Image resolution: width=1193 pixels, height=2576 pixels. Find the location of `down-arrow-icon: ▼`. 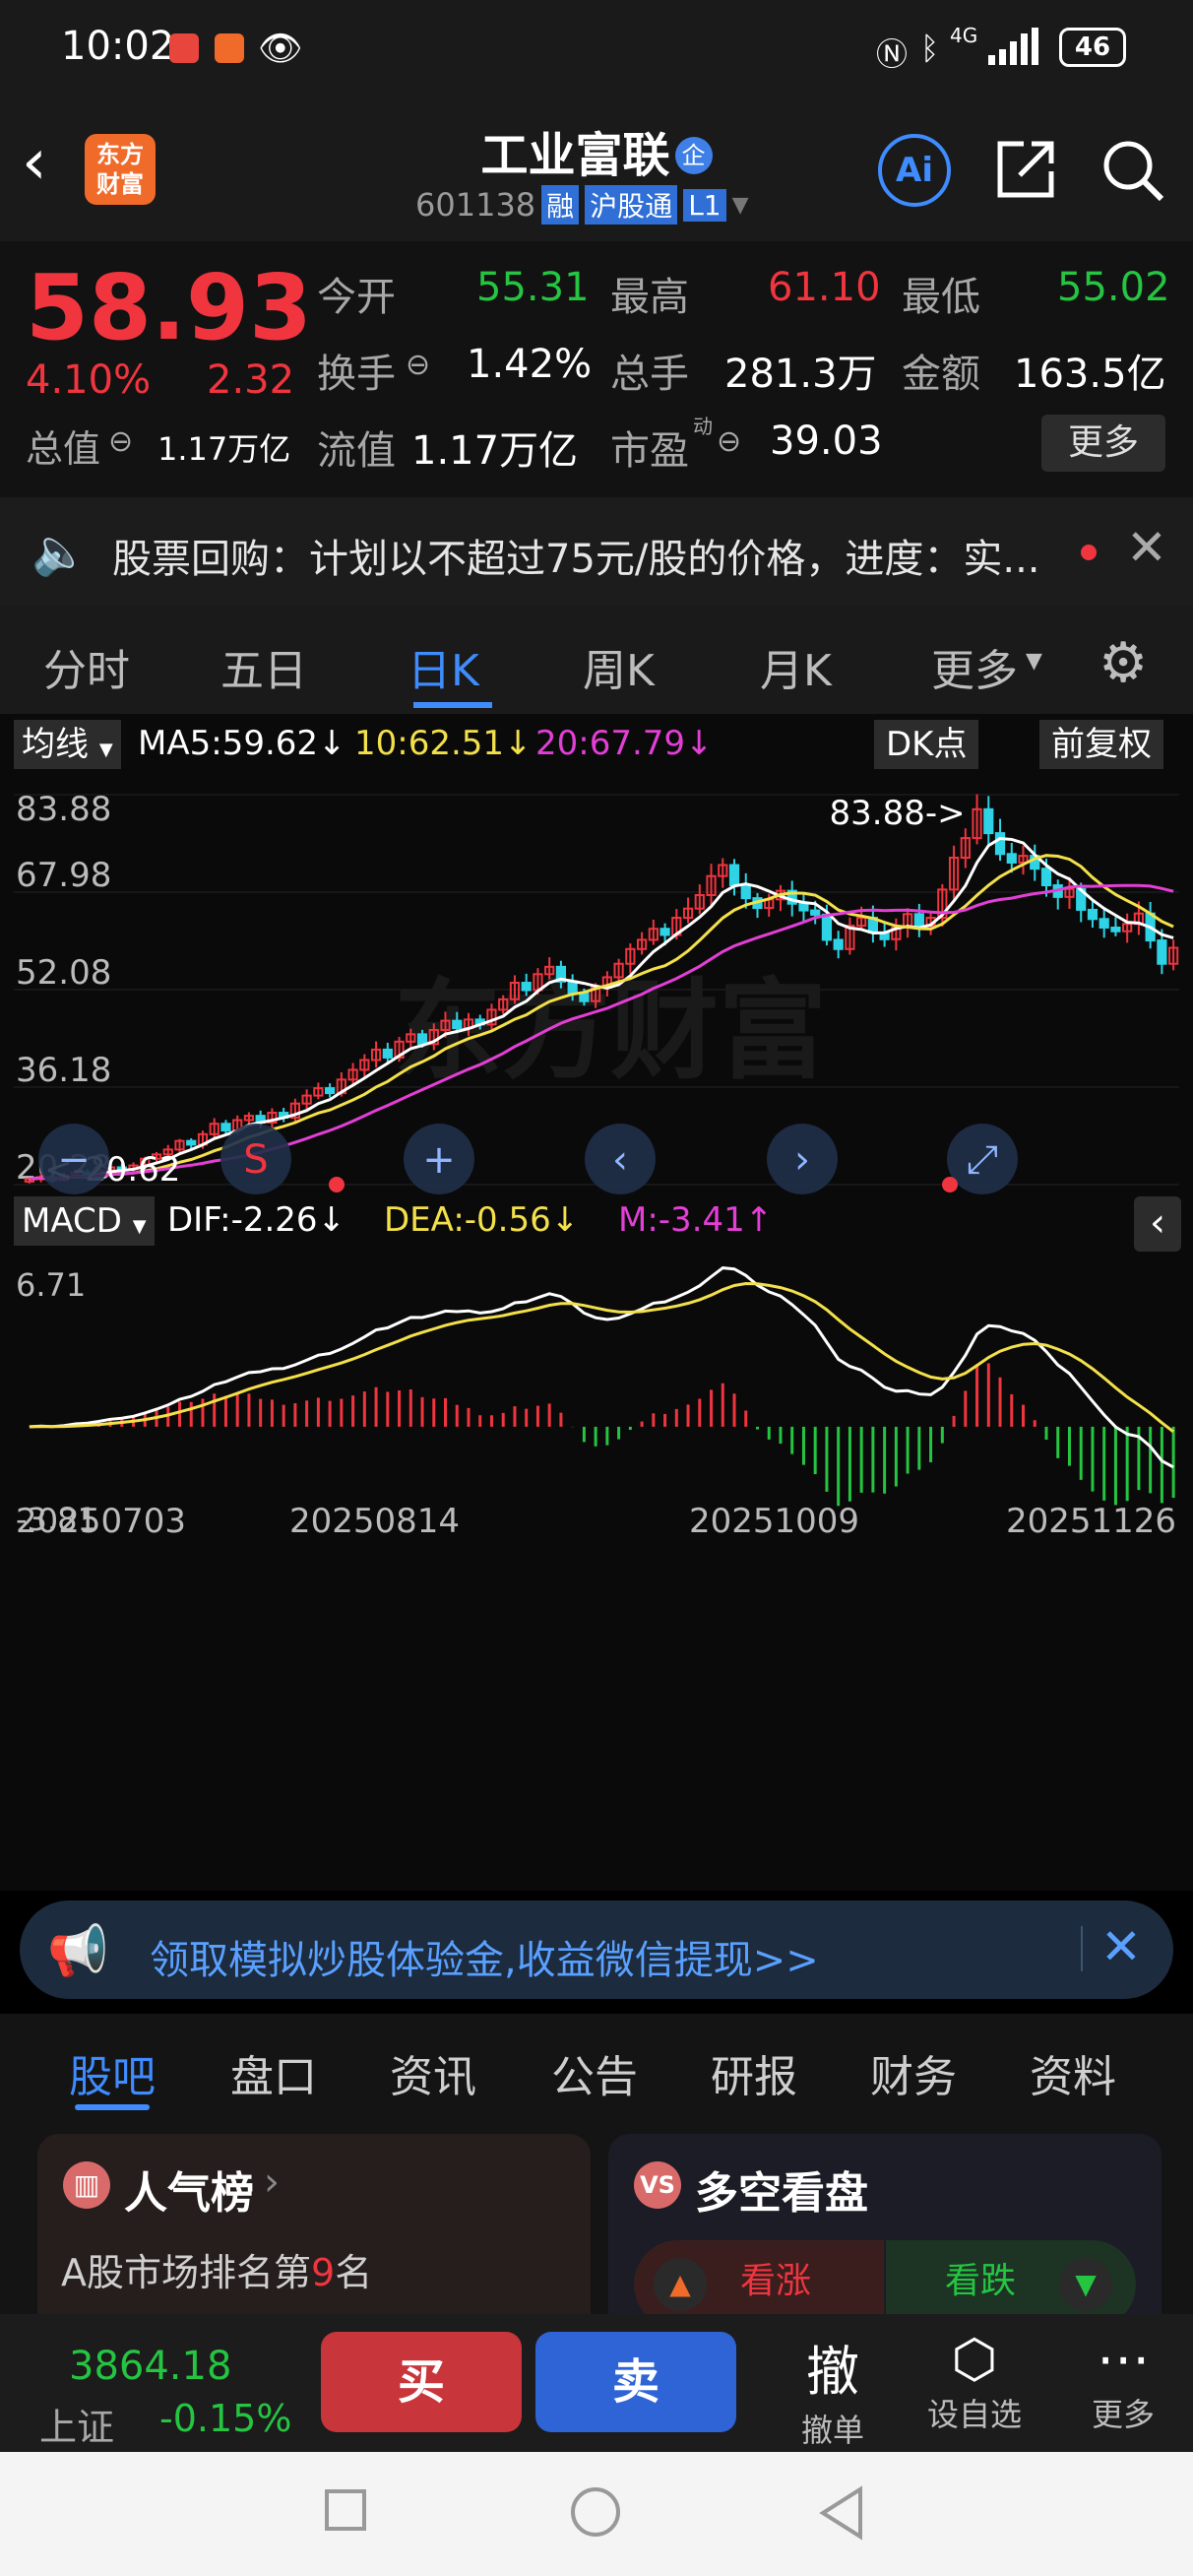

down-arrow-icon: ▼ is located at coordinates (1085, 2284).